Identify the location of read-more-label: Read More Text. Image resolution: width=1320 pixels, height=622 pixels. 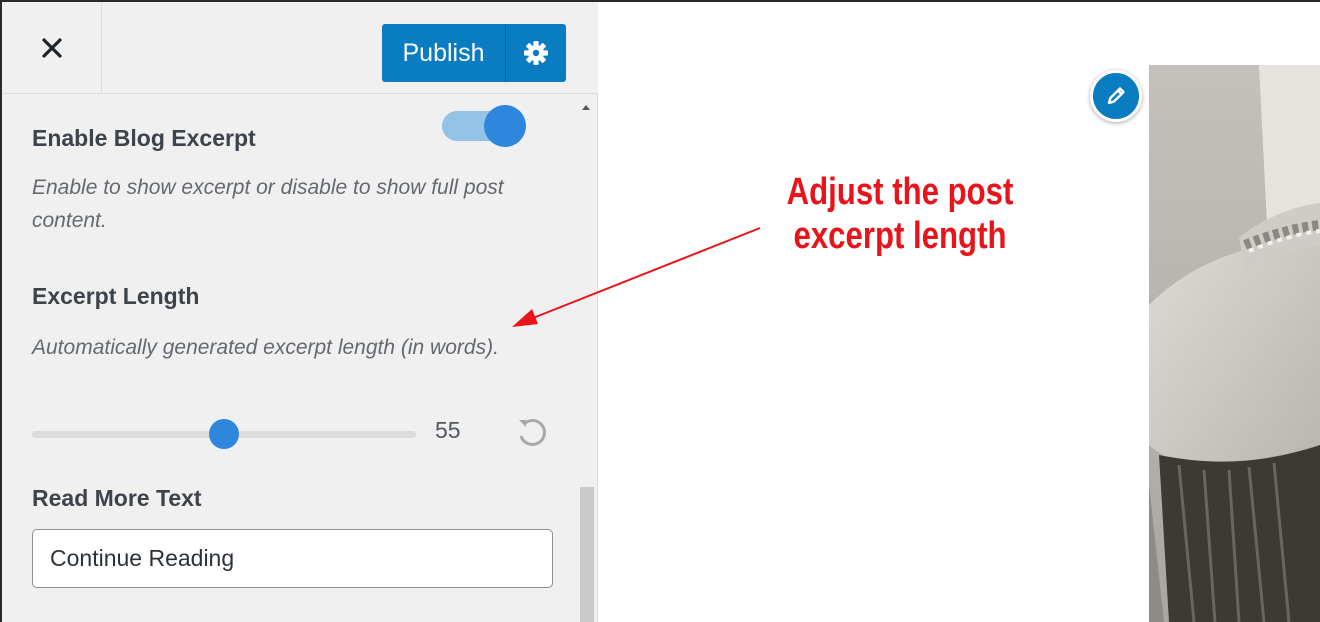
(117, 498).